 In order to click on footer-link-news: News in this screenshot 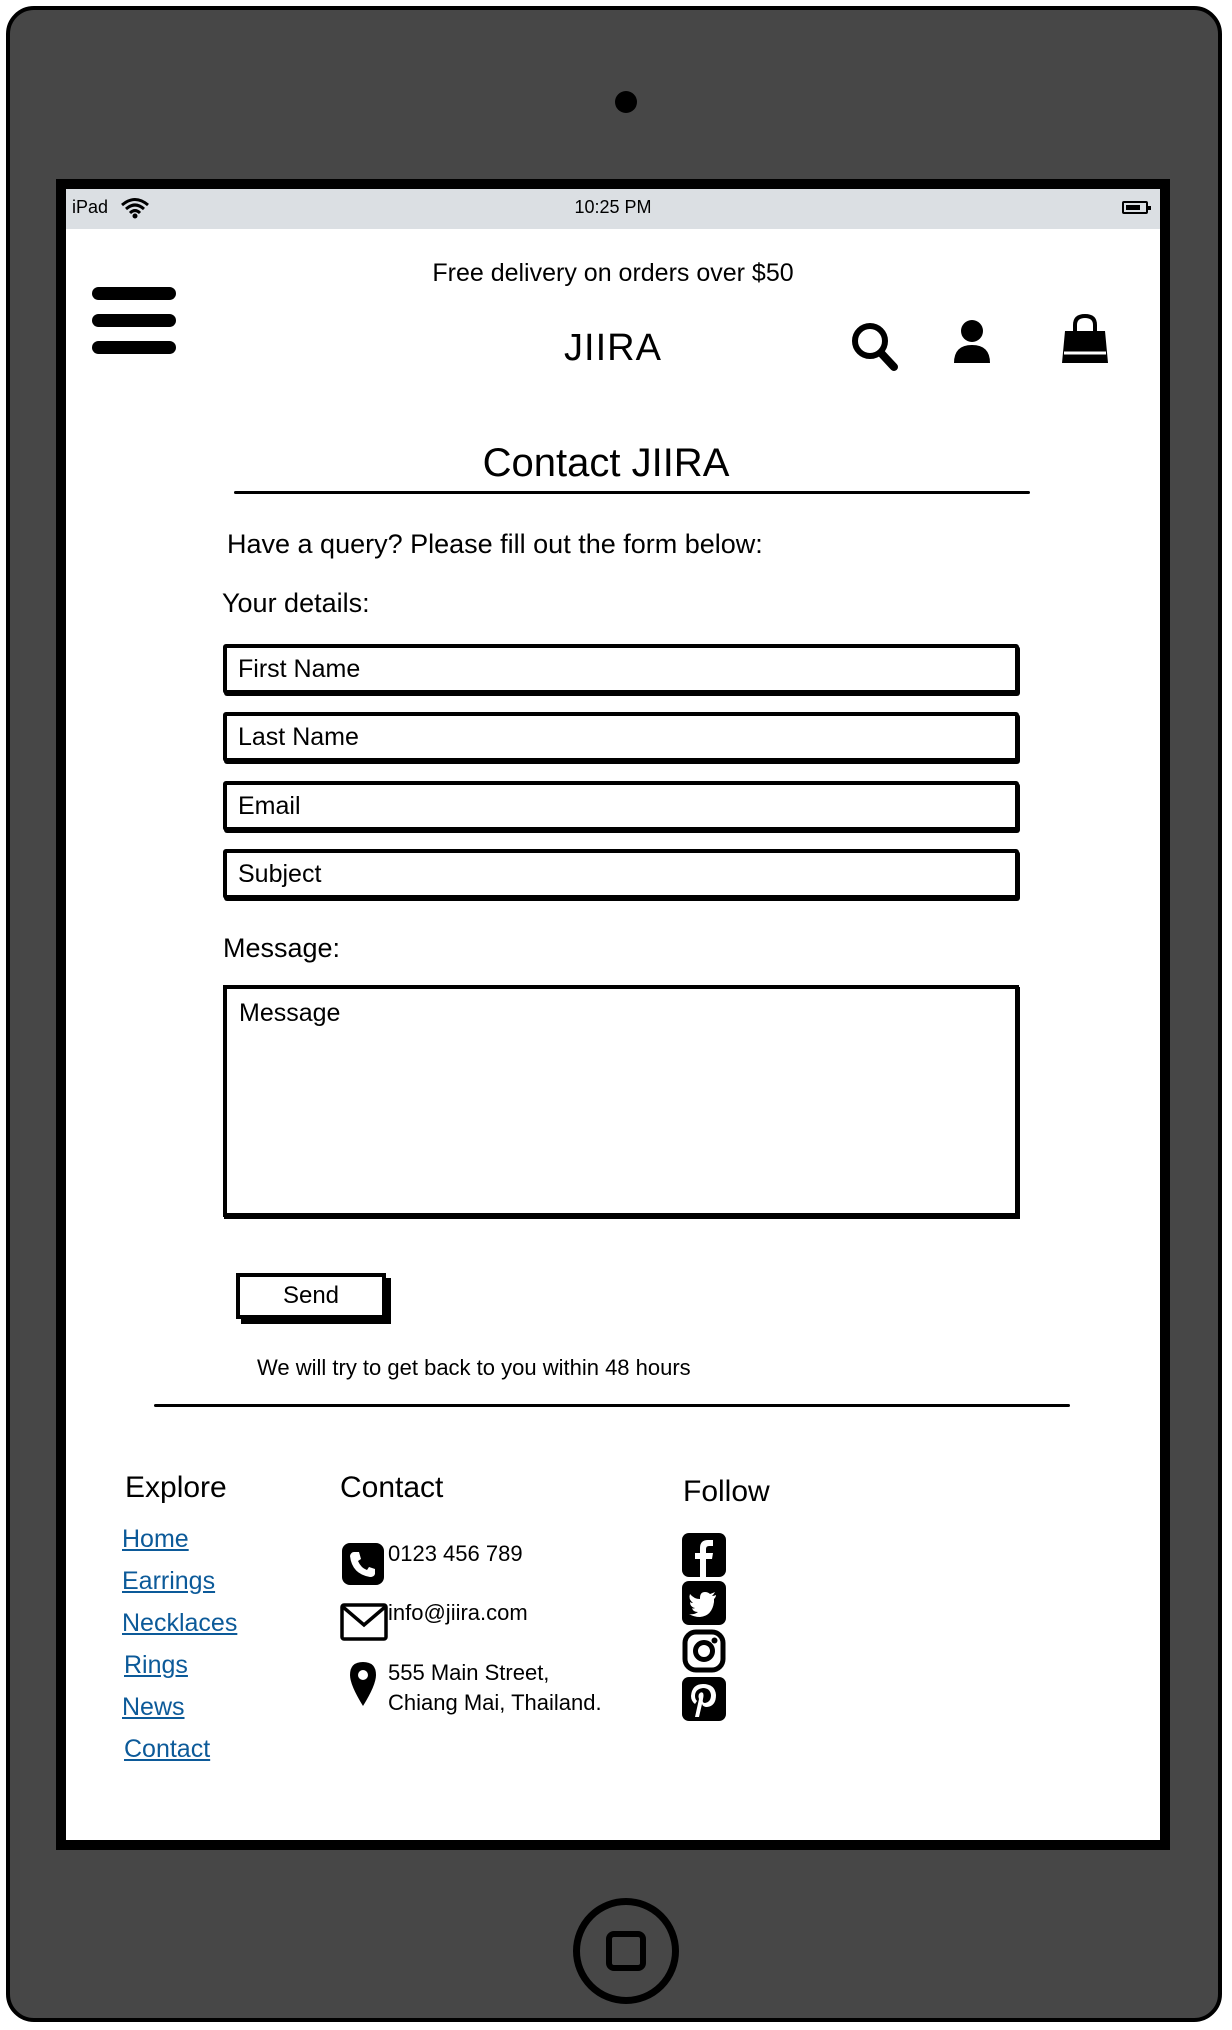, I will do `click(153, 1707)`.